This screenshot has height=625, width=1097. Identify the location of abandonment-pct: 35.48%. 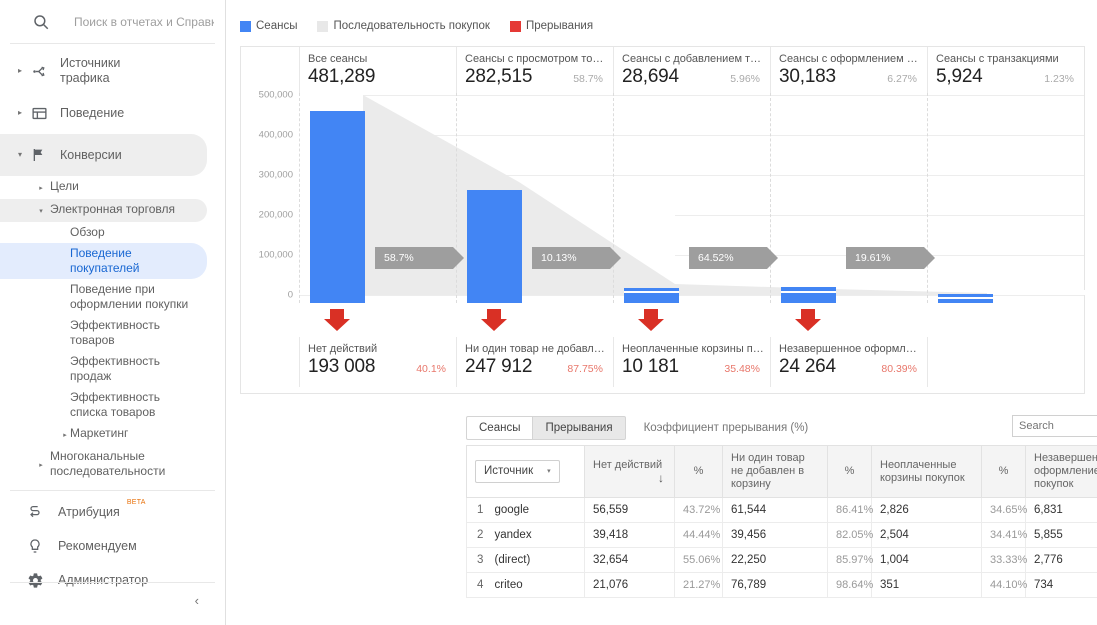
(742, 369).